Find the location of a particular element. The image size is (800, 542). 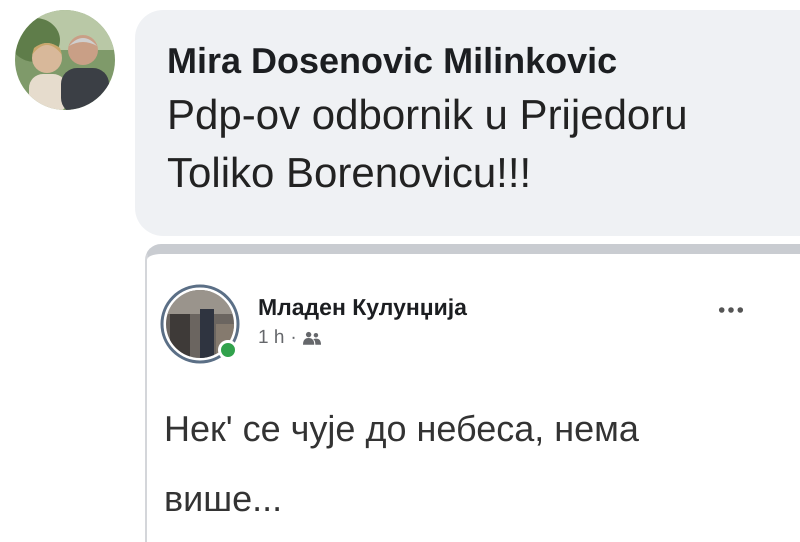

post-author: Младен Кулунџија is located at coordinates (468, 307).